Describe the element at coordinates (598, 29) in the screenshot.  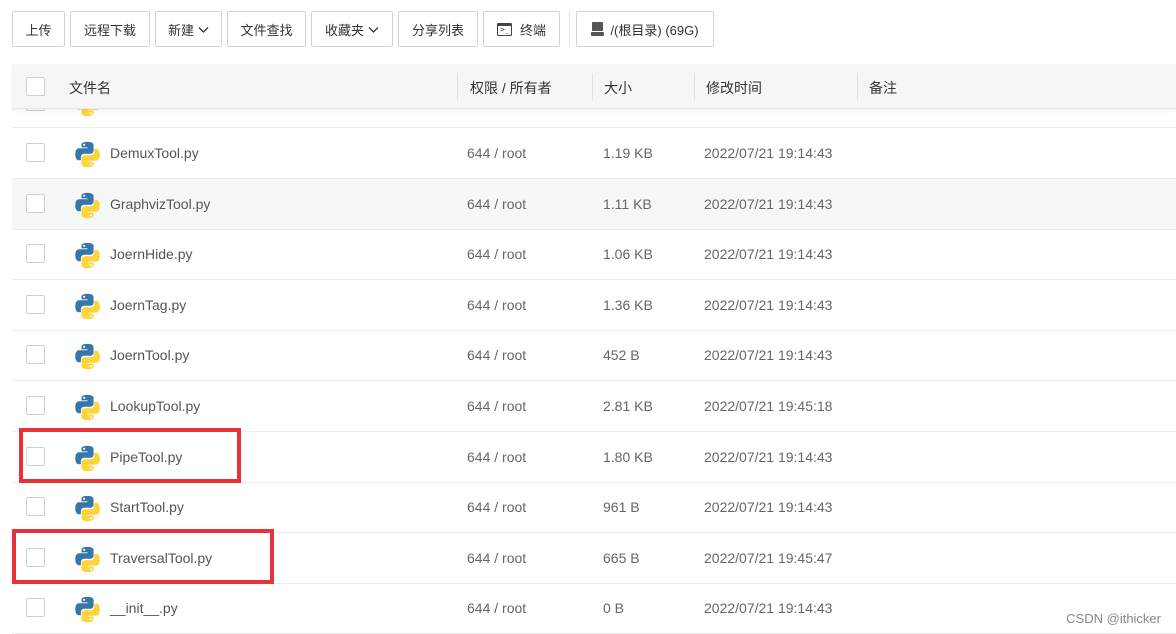
I see `disk-icon` at that location.